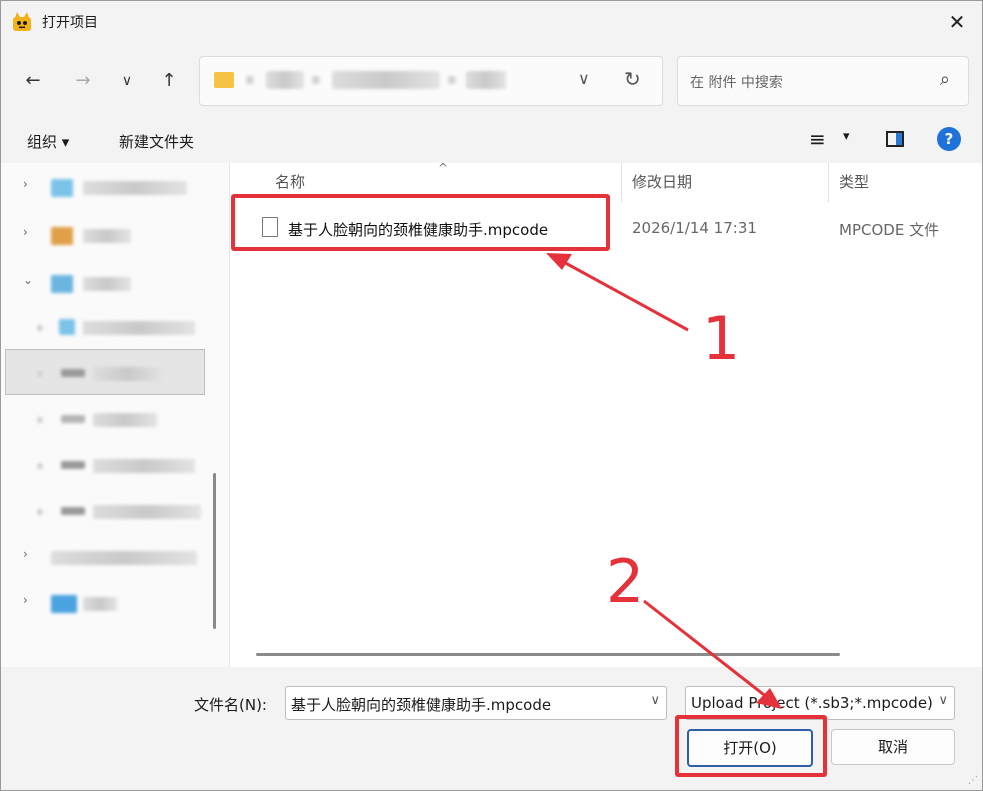 The width and height of the screenshot is (983, 791). I want to click on filetype-dropdown-icon: ∨, so click(943, 700).